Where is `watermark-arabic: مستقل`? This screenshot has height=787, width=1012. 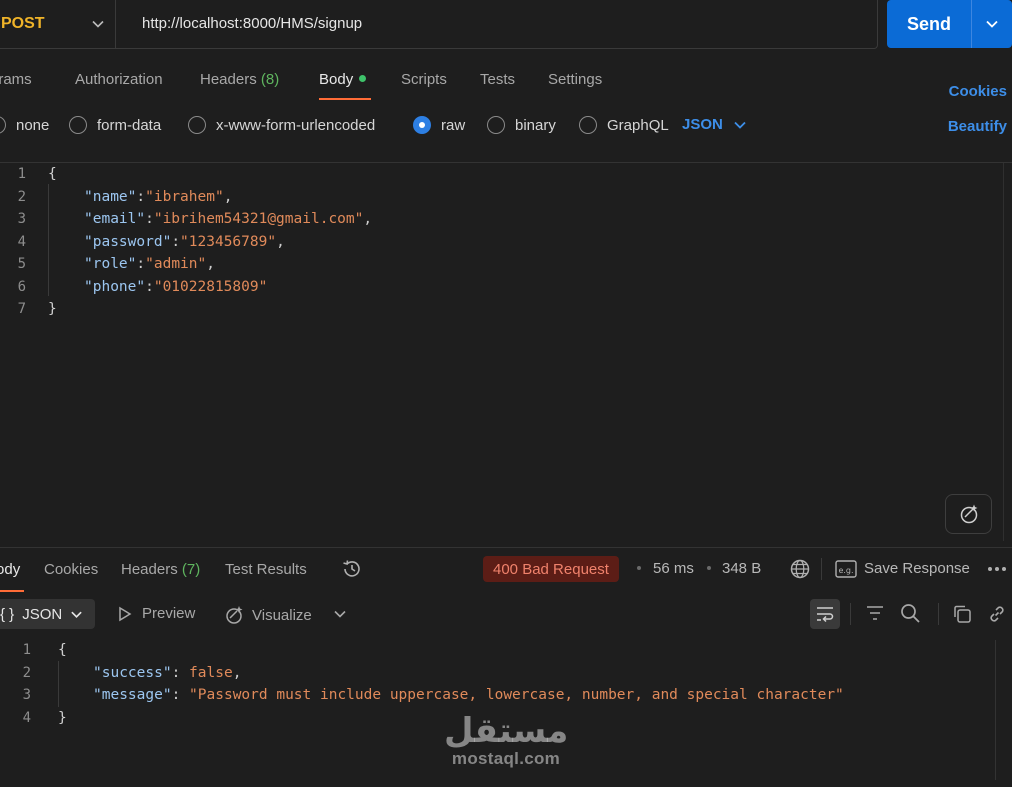 watermark-arabic: مستقل is located at coordinates (506, 731).